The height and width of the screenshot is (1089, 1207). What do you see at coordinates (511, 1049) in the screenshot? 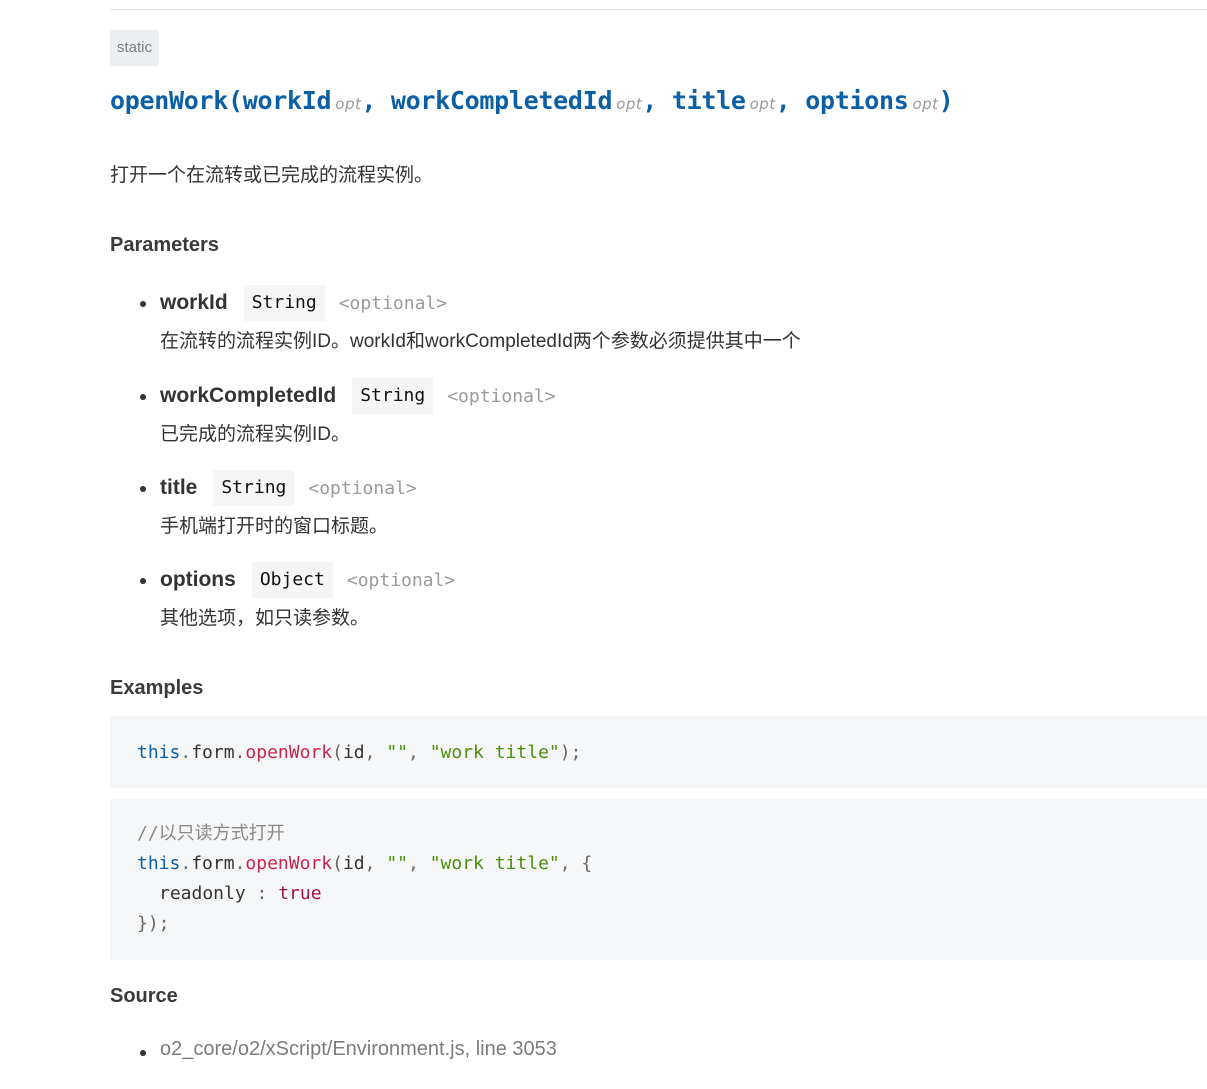
I see `source-line: , line 3053` at bounding box center [511, 1049].